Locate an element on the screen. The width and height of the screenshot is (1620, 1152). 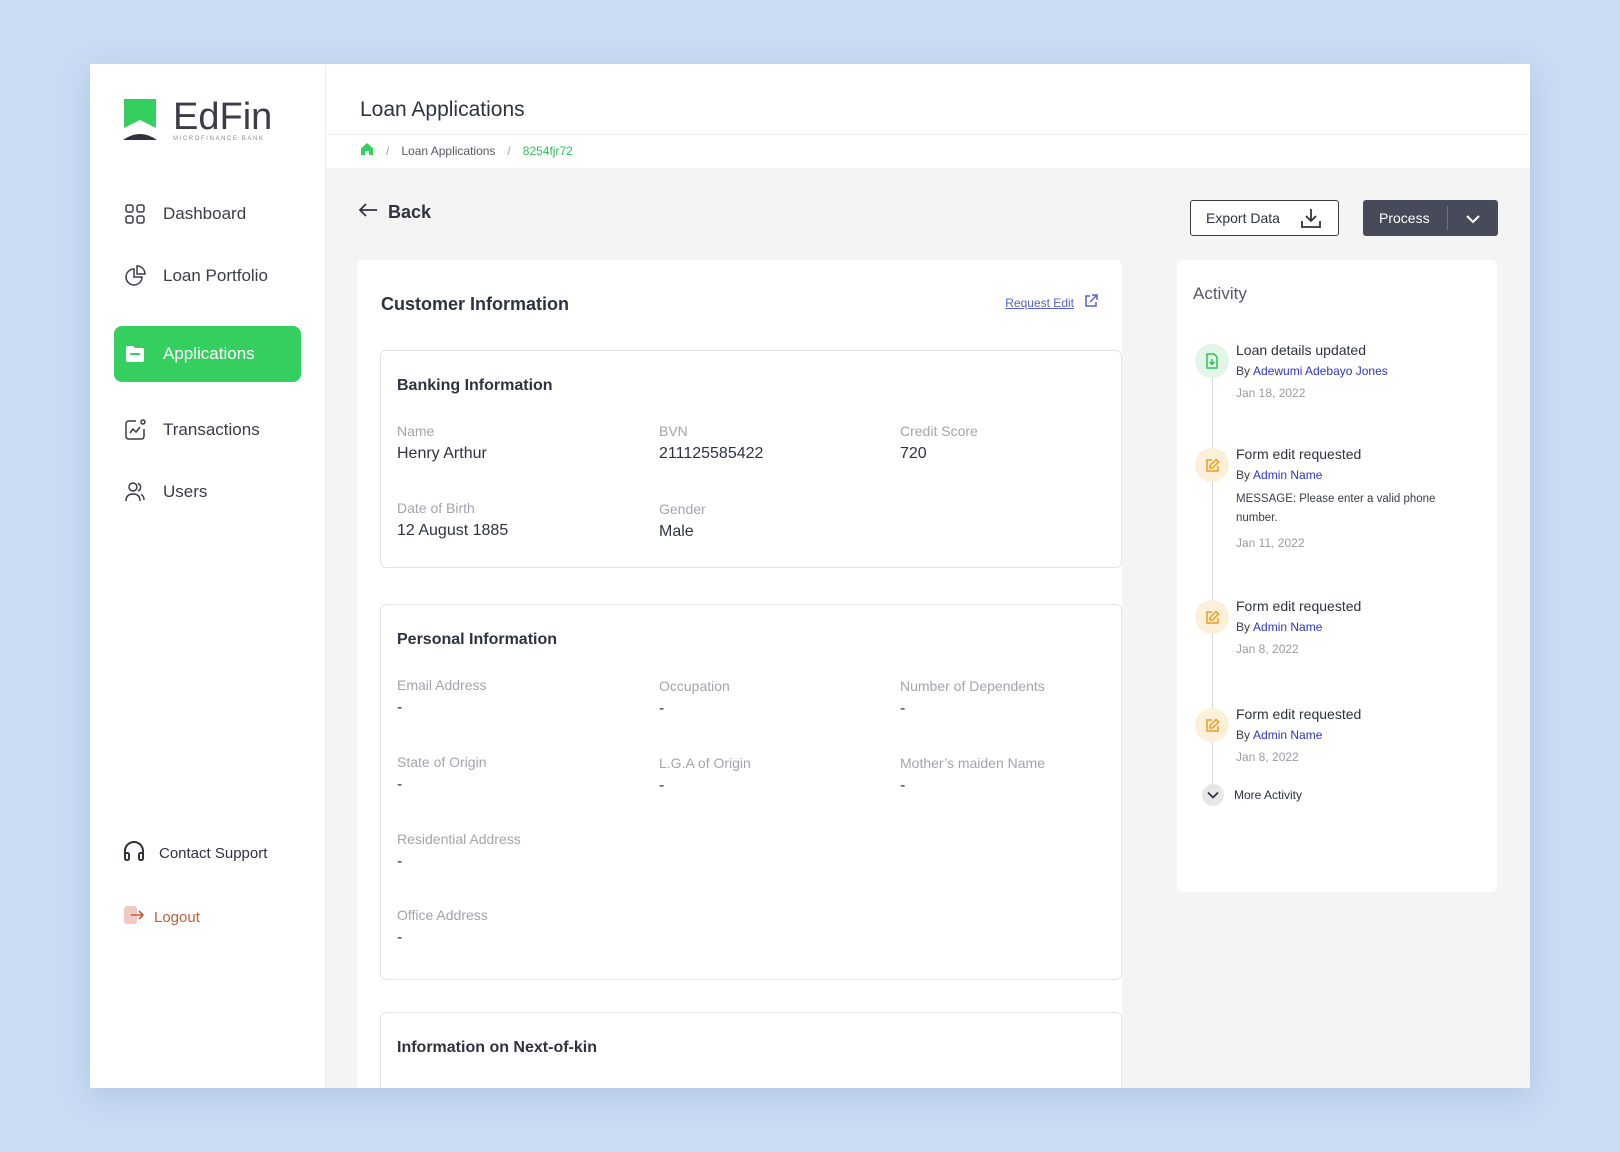
brand-logo: EdFin MICROFINANCE BANK is located at coordinates (197, 120).